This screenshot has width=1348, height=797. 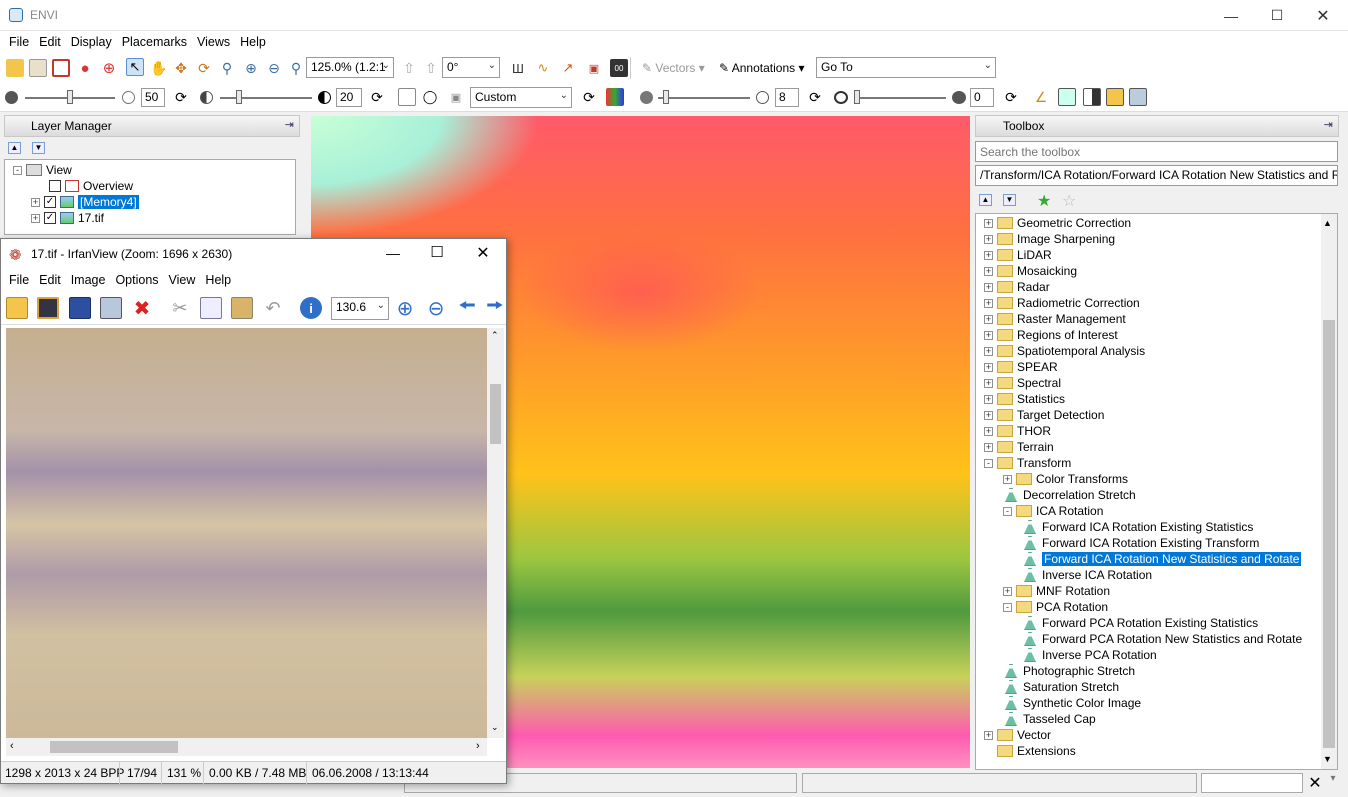 What do you see at coordinates (218, 280) in the screenshot?
I see `irfan-menu-help: Help` at bounding box center [218, 280].